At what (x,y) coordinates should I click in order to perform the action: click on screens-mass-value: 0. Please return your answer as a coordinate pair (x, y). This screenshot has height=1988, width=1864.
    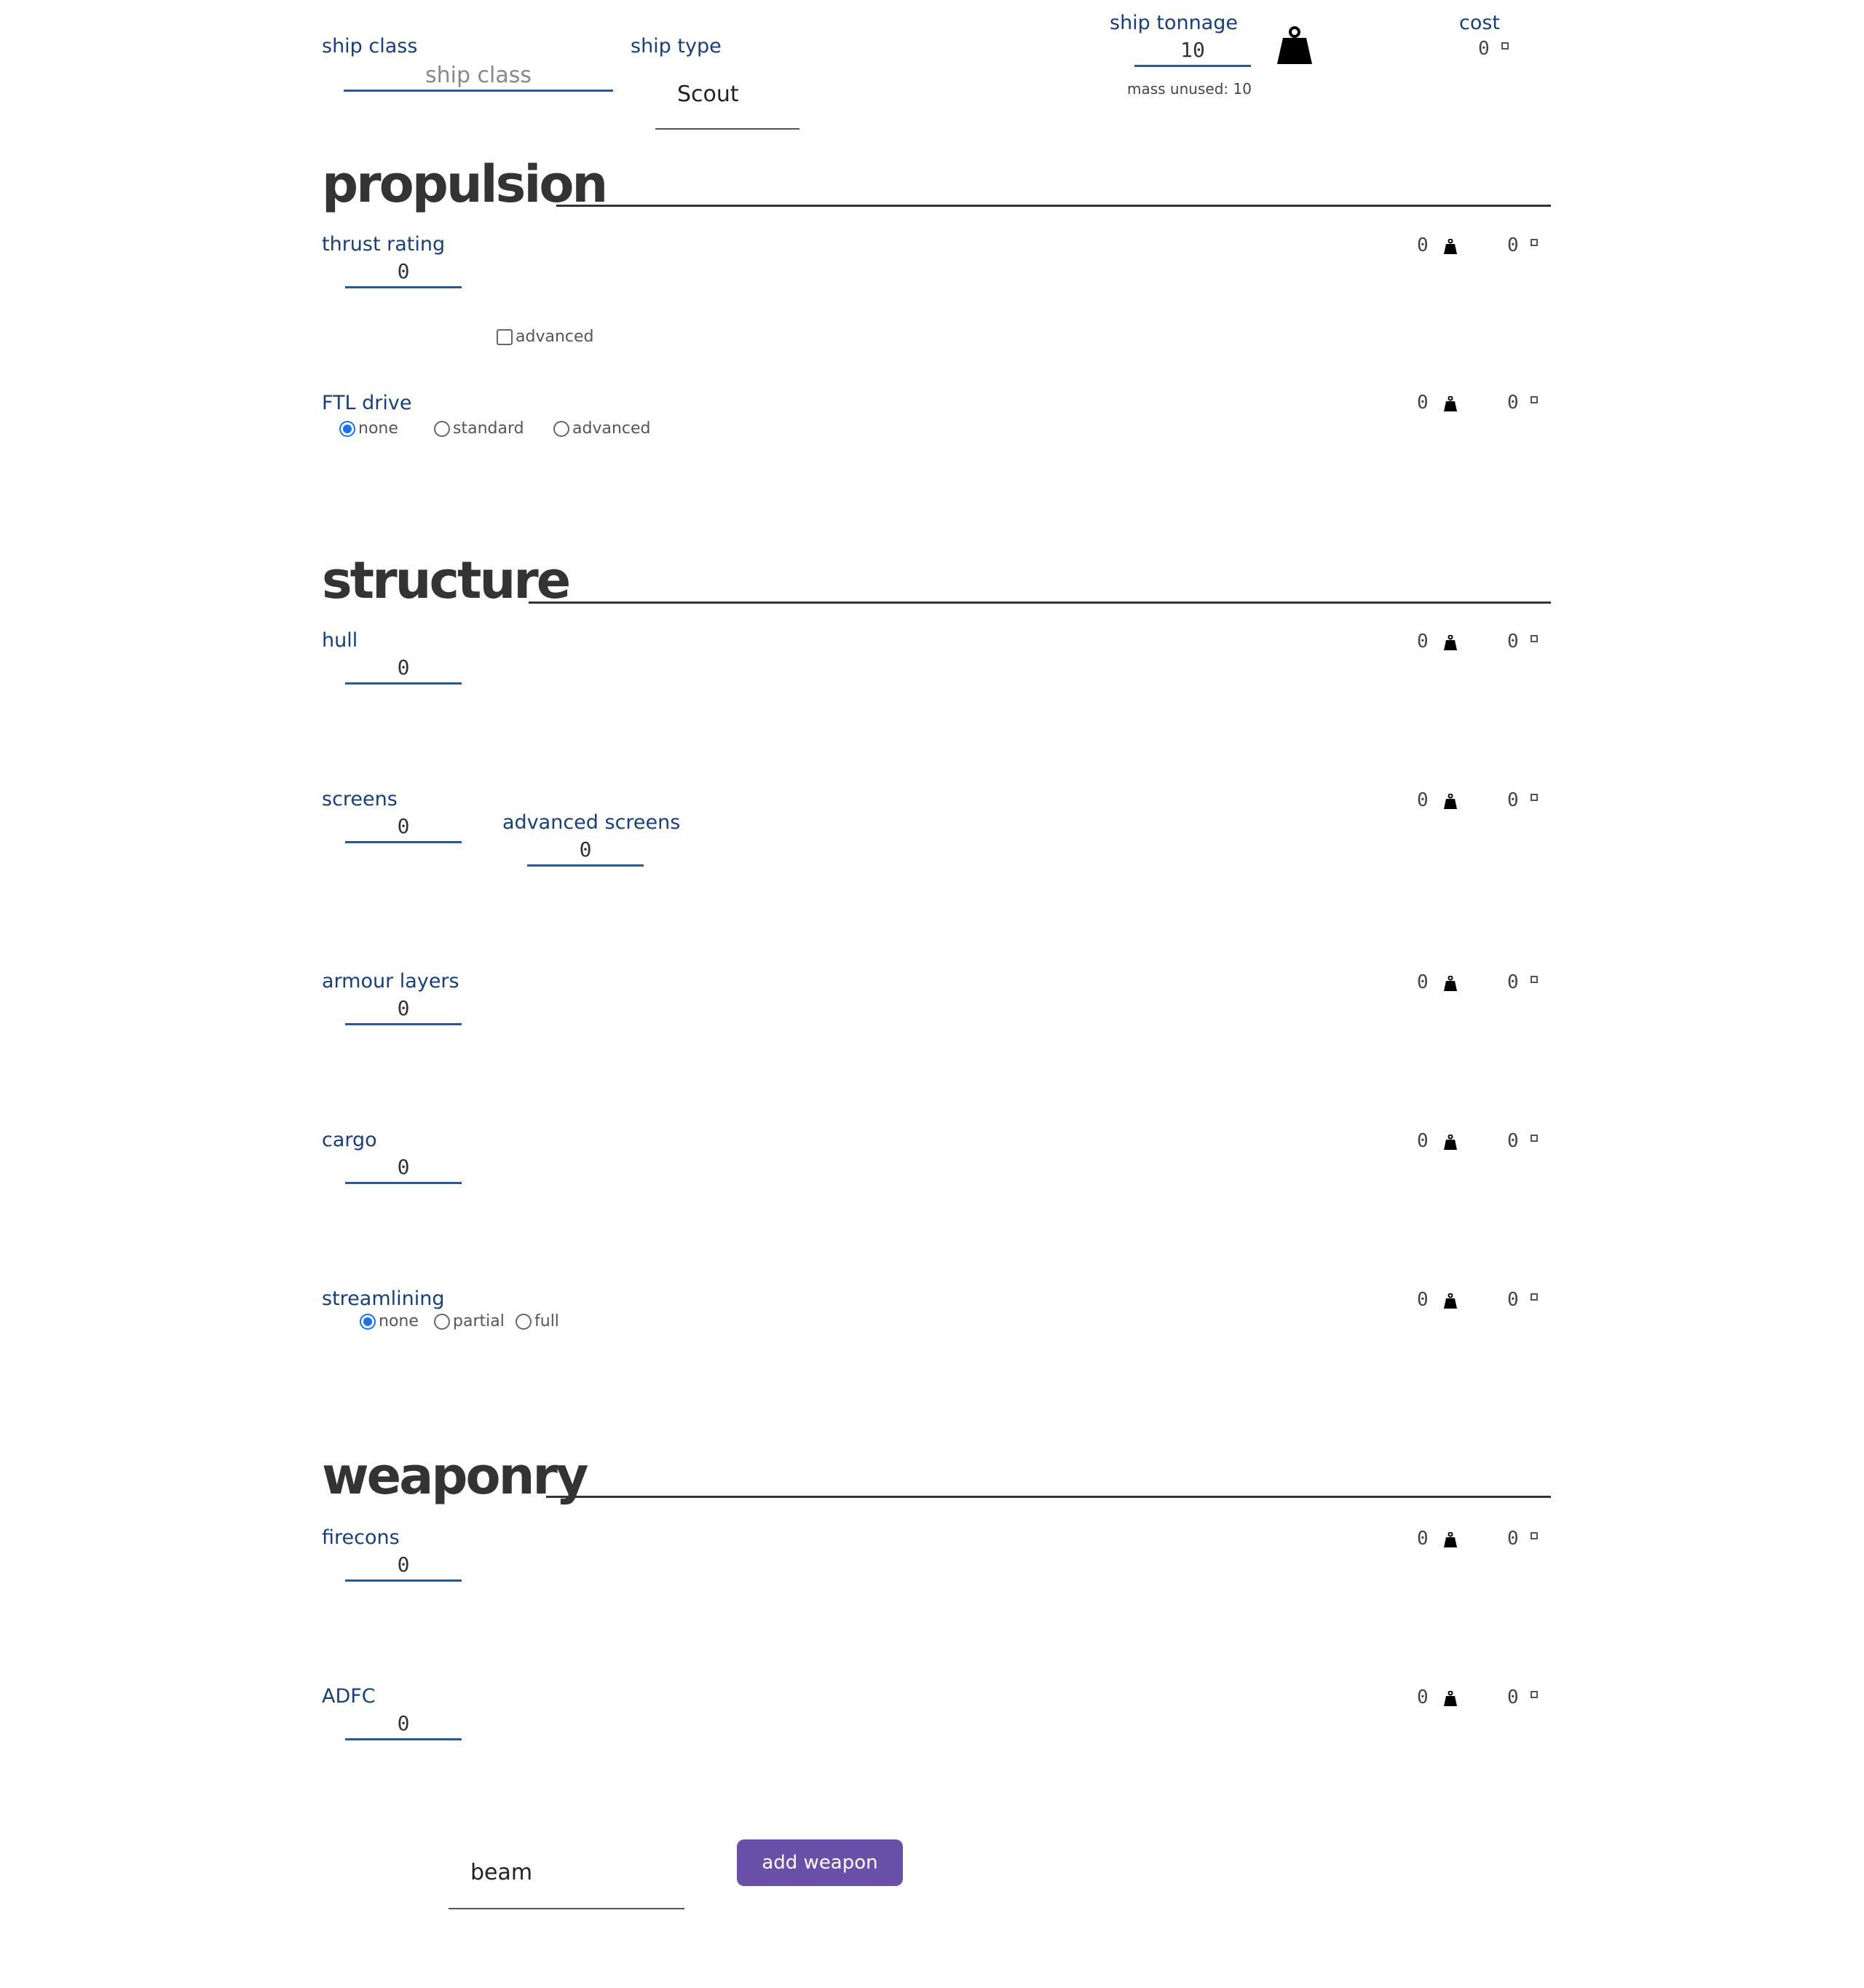
    Looking at the image, I should click on (1423, 800).